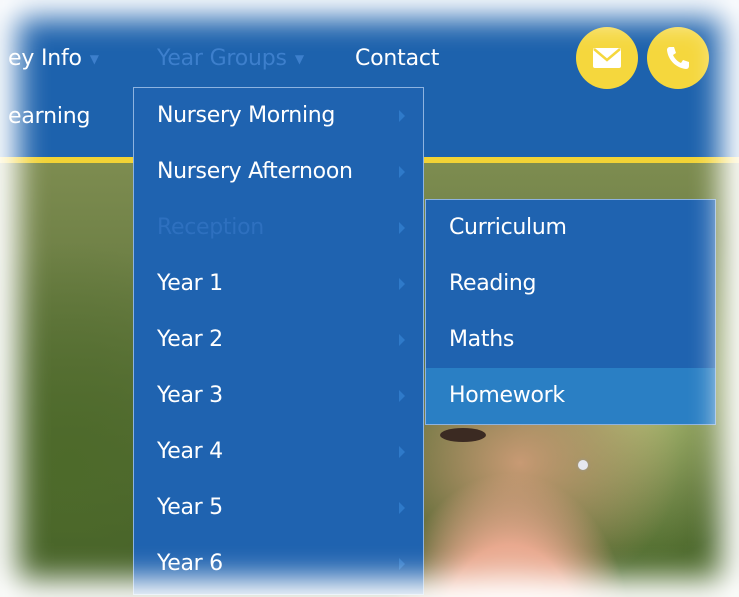 The width and height of the screenshot is (739, 597). Describe the element at coordinates (222, 58) in the screenshot. I see `nav-year-groups-label: Year Groups` at that location.